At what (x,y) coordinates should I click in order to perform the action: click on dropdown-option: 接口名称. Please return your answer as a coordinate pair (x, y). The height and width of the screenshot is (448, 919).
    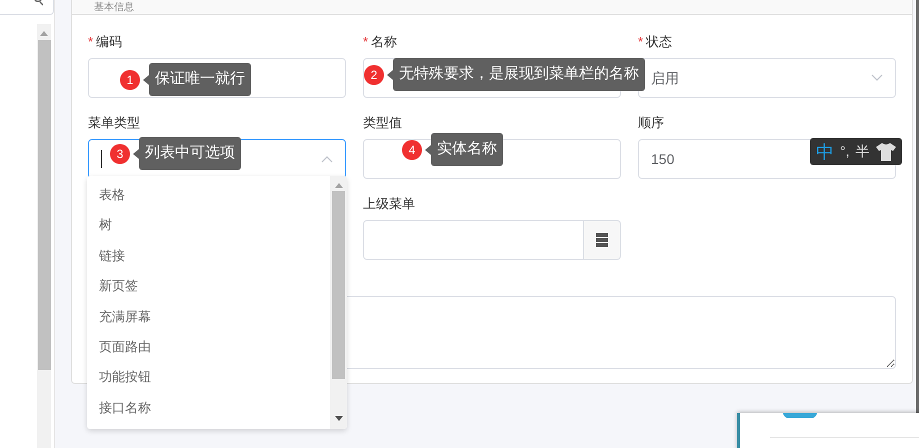
    Looking at the image, I should click on (214, 413).